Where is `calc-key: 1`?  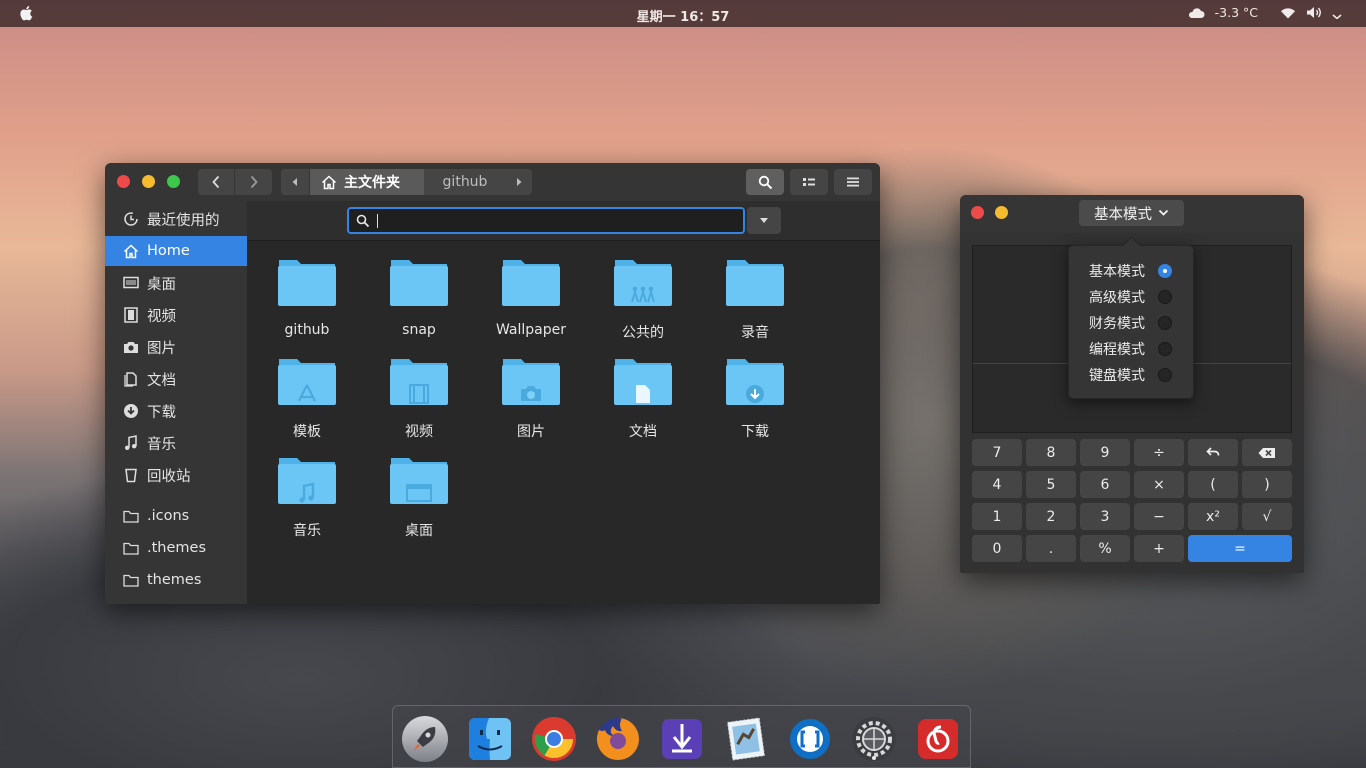
calc-key: 1 is located at coordinates (997, 516).